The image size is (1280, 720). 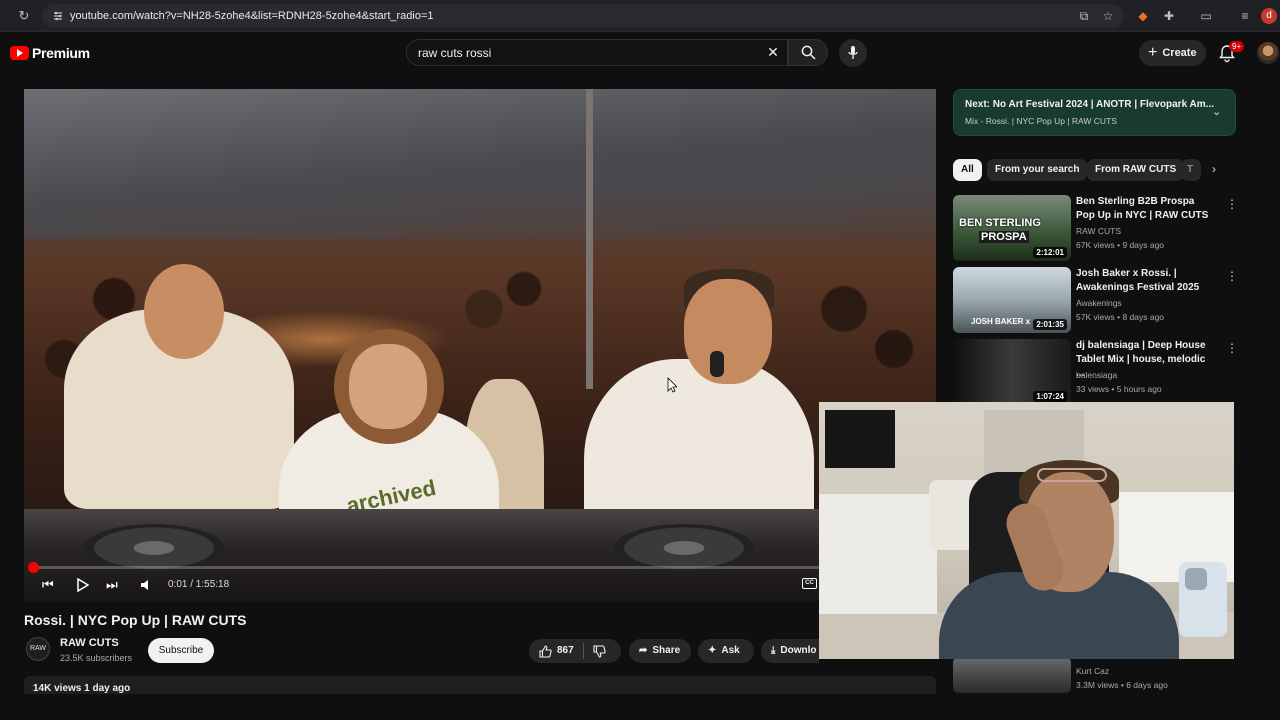 I want to click on voice-search-button, so click(x=853, y=53).